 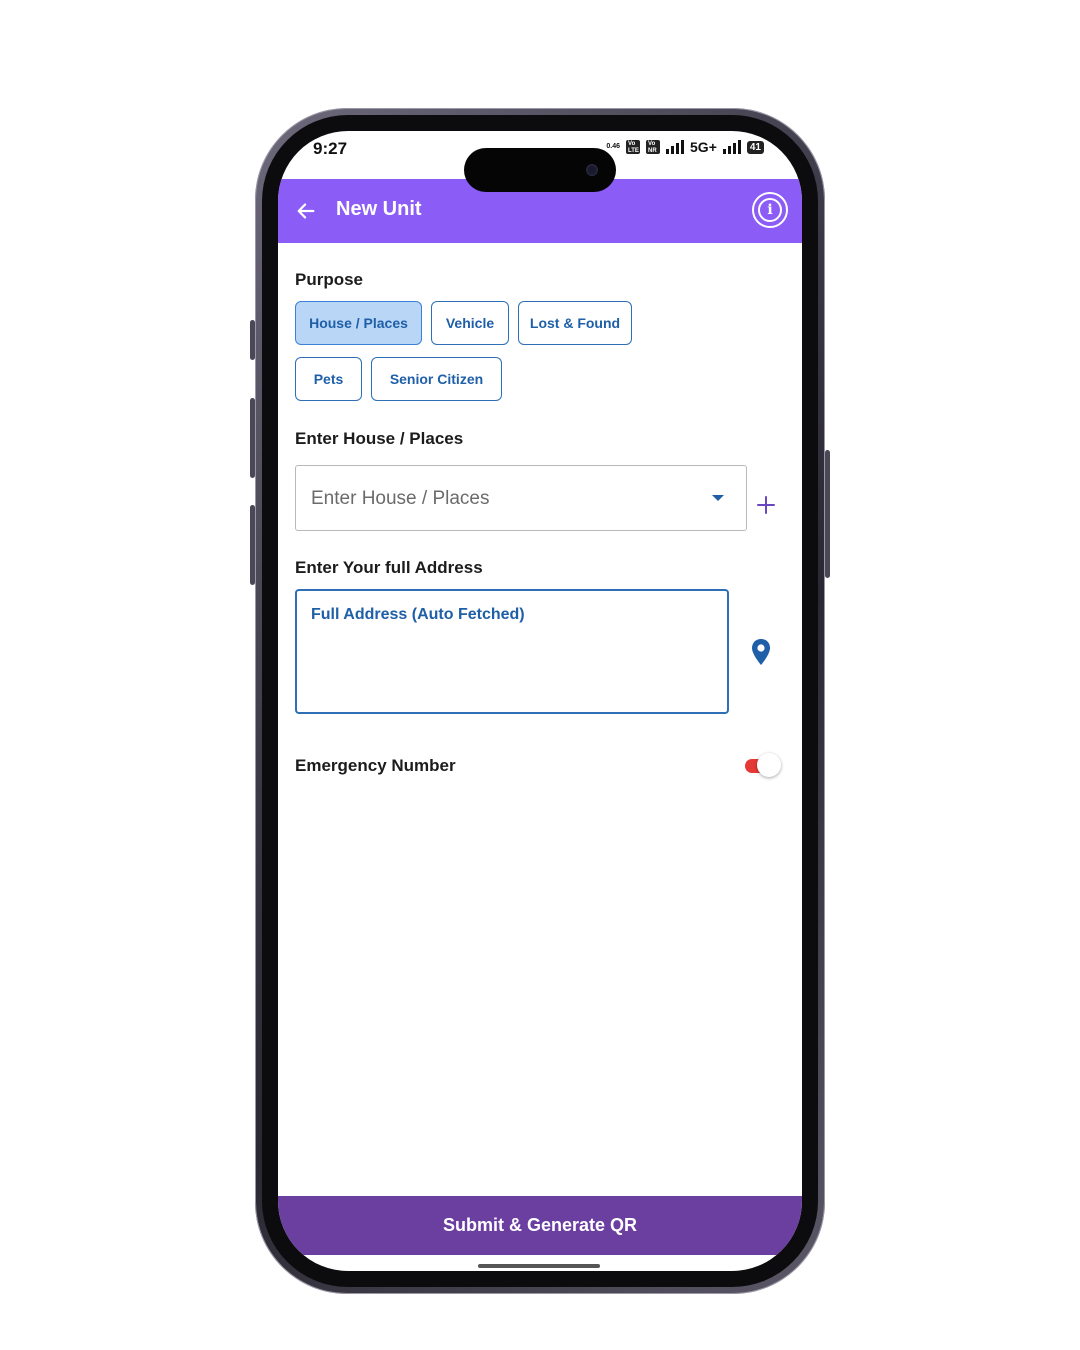 I want to click on battery-icon: 41, so click(x=755, y=147).